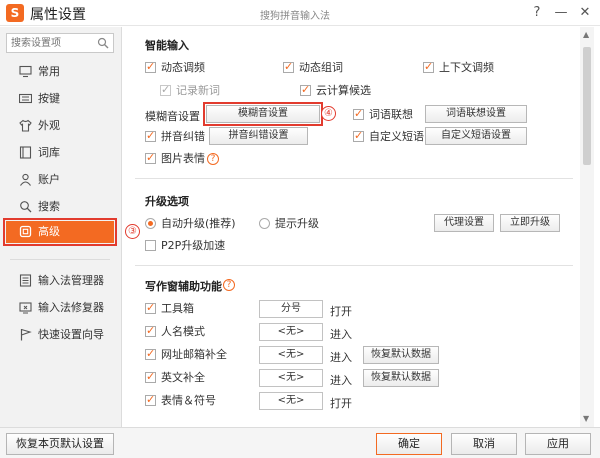 This screenshot has width=600, height=458. I want to click on close-button: ✕, so click(585, 13).